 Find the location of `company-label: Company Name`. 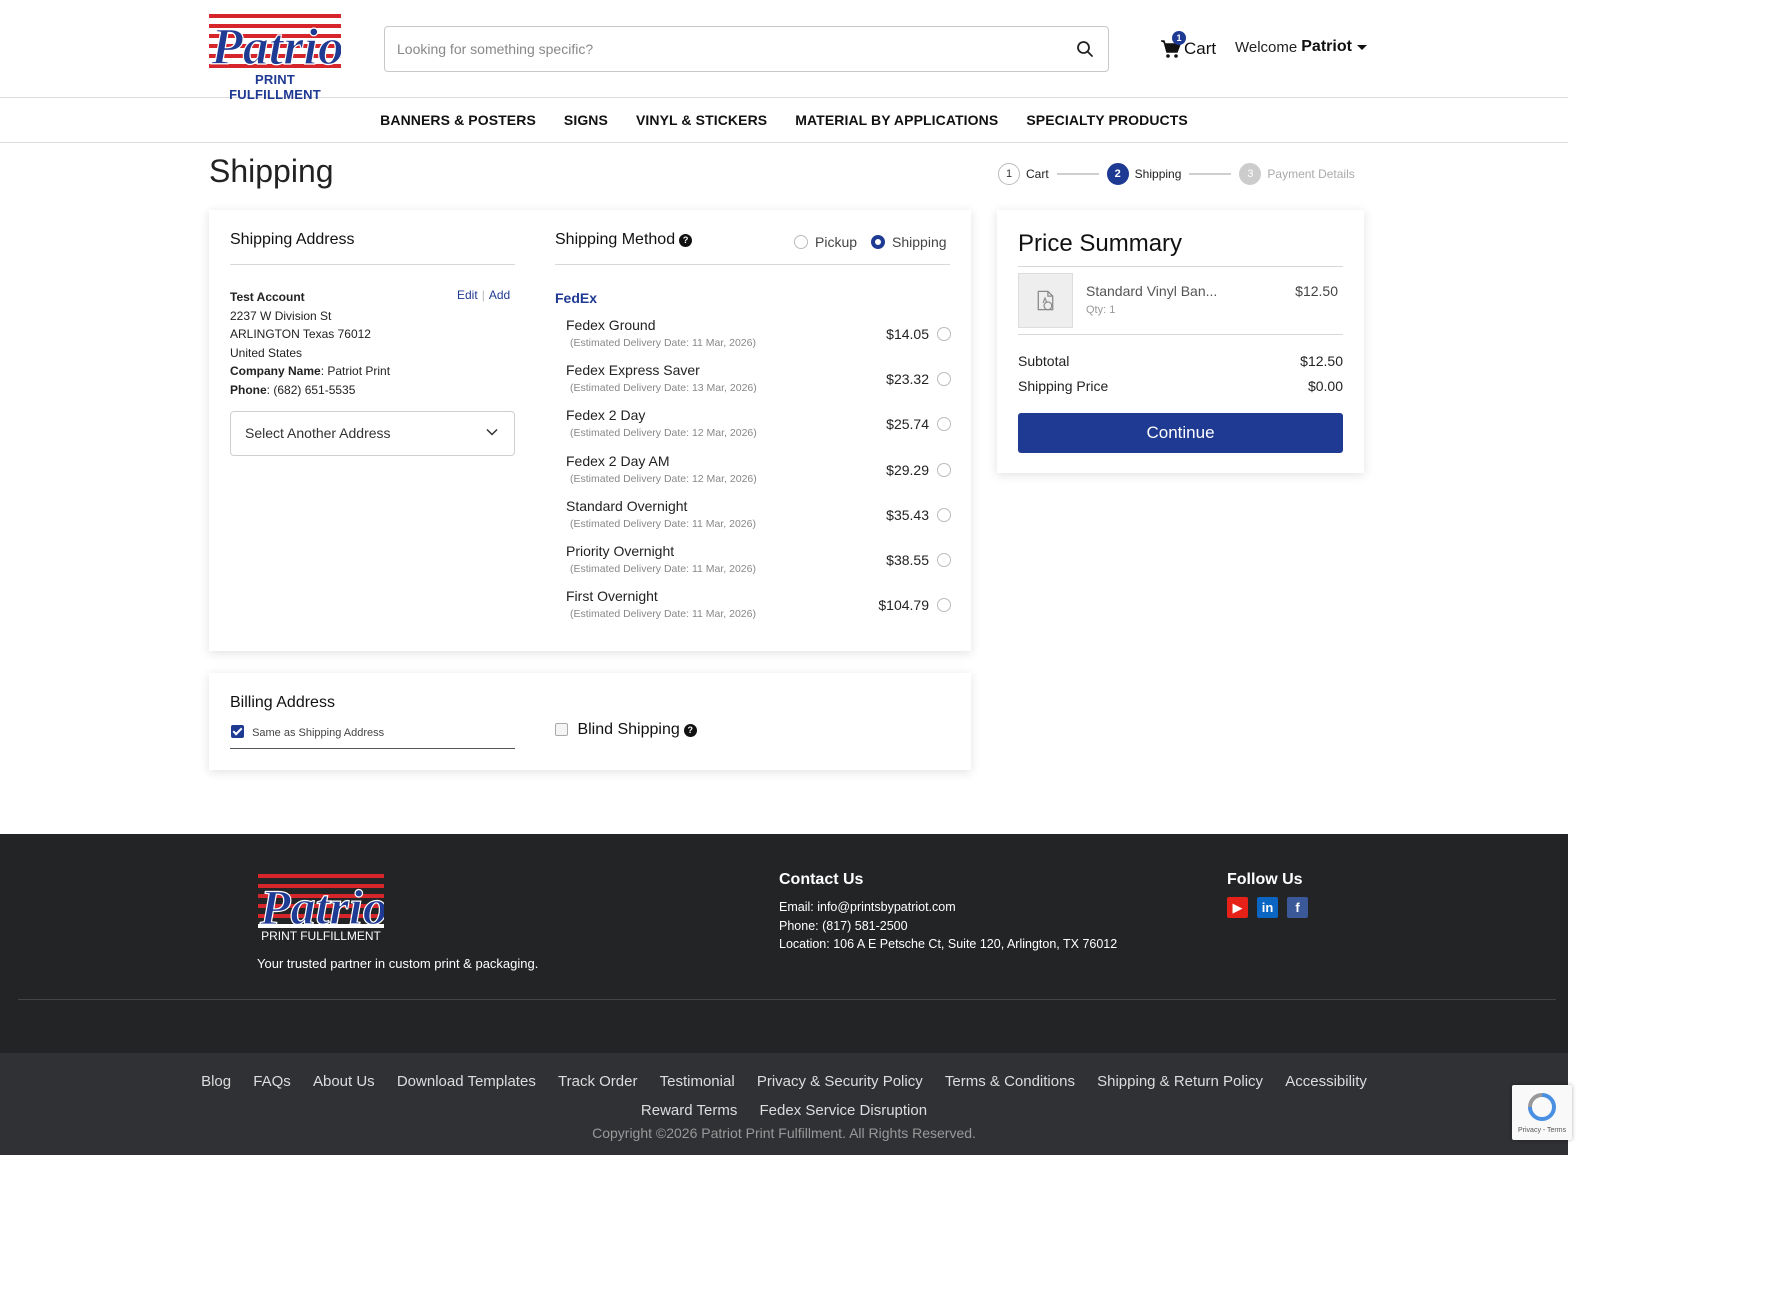

company-label: Company Name is located at coordinates (275, 371).